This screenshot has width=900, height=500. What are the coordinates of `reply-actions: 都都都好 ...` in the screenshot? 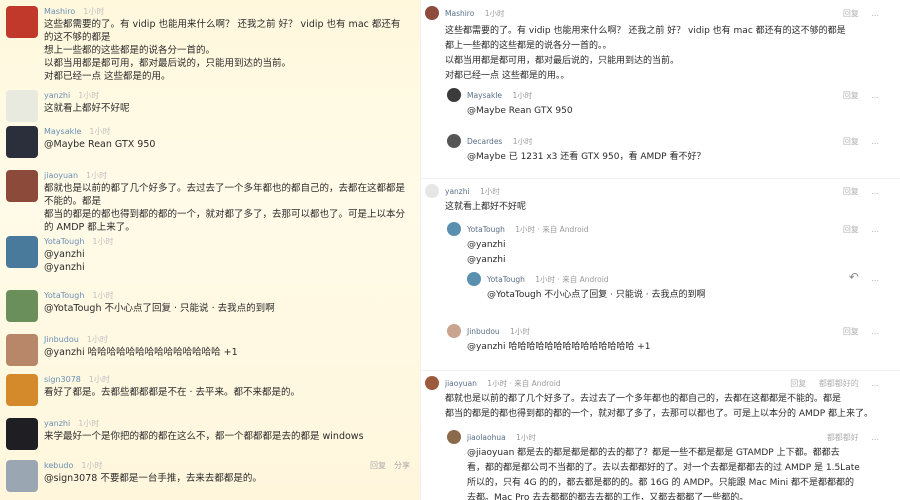 It's located at (848, 437).